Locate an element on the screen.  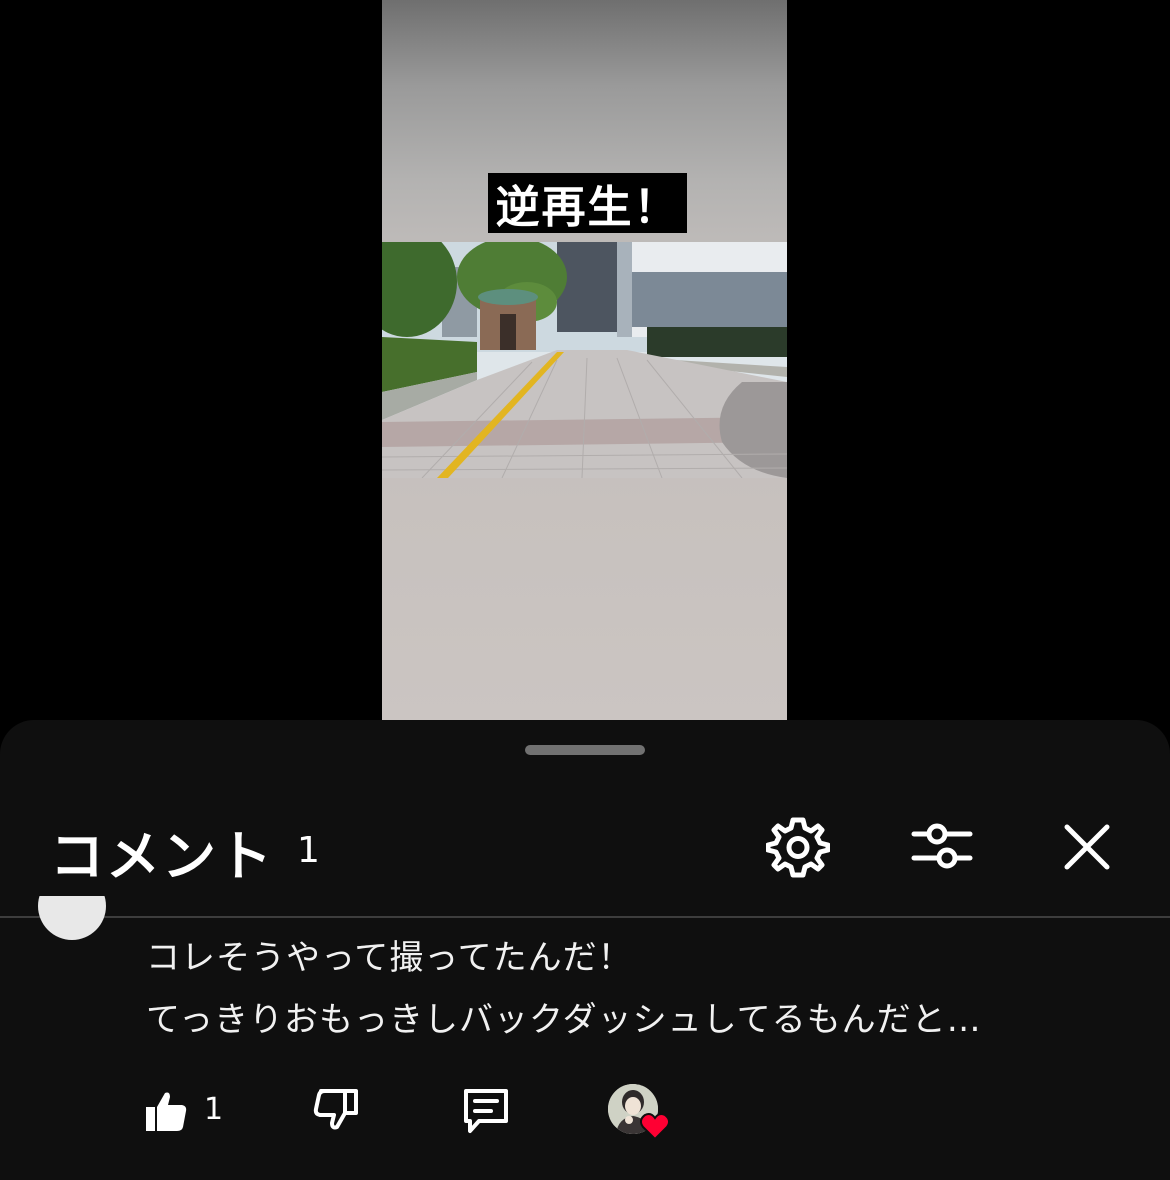
street-scene-image is located at coordinates (584, 360).